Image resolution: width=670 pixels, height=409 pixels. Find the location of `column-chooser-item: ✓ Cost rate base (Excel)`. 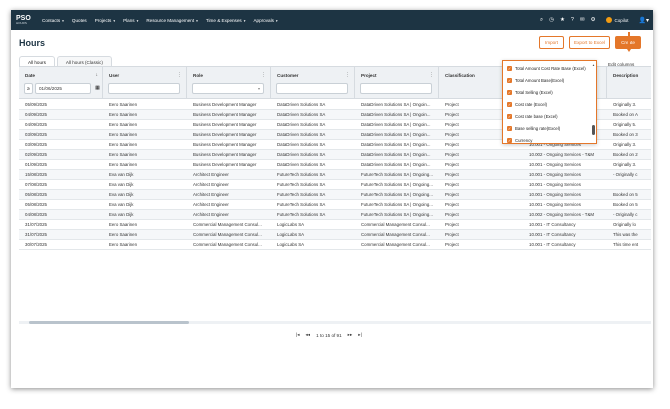

column-chooser-item: ✓ Cost rate base (Excel) is located at coordinates (532, 116).